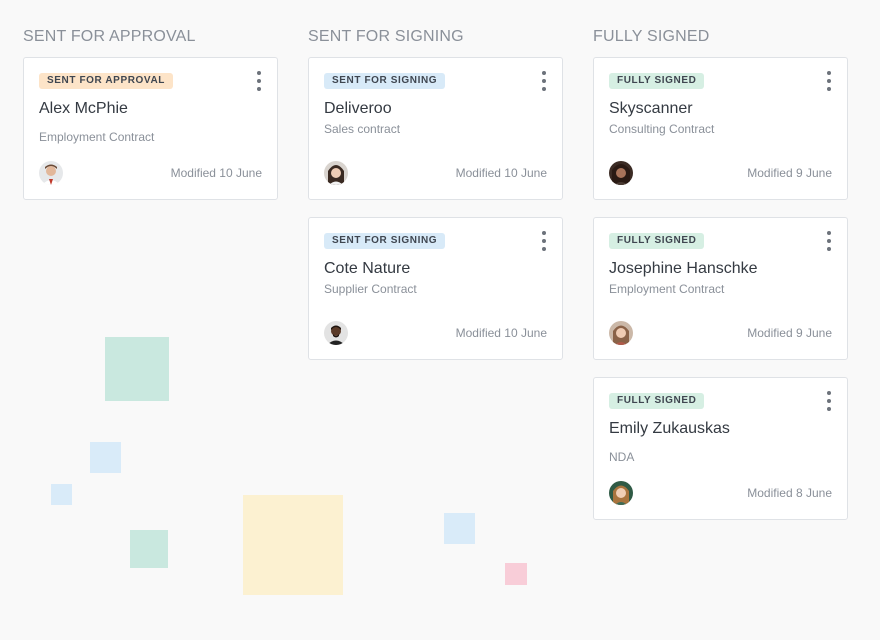 The height and width of the screenshot is (640, 880). What do you see at coordinates (293, 545) in the screenshot?
I see `decorative-square-yellow` at bounding box center [293, 545].